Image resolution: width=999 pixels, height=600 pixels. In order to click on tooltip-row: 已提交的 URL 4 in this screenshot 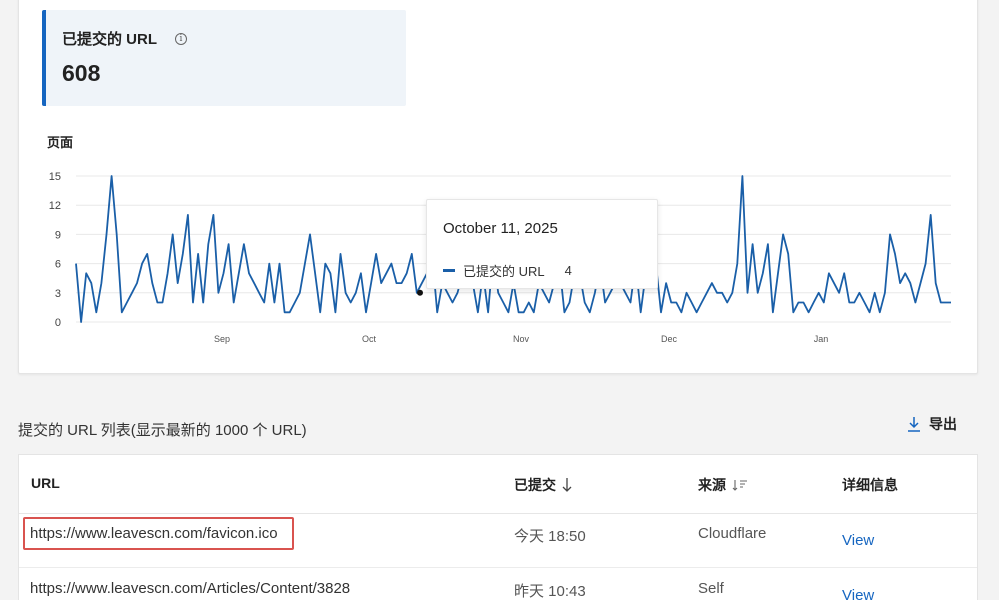, I will do `click(507, 270)`.